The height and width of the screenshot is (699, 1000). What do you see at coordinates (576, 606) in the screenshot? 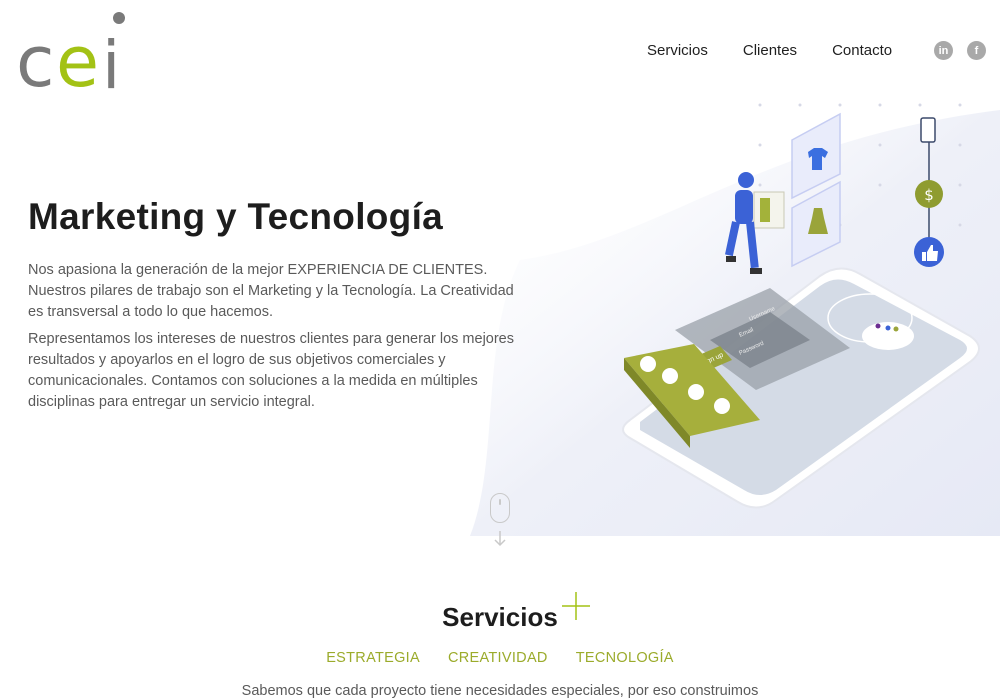
I see `plus-decoration-icon` at bounding box center [576, 606].